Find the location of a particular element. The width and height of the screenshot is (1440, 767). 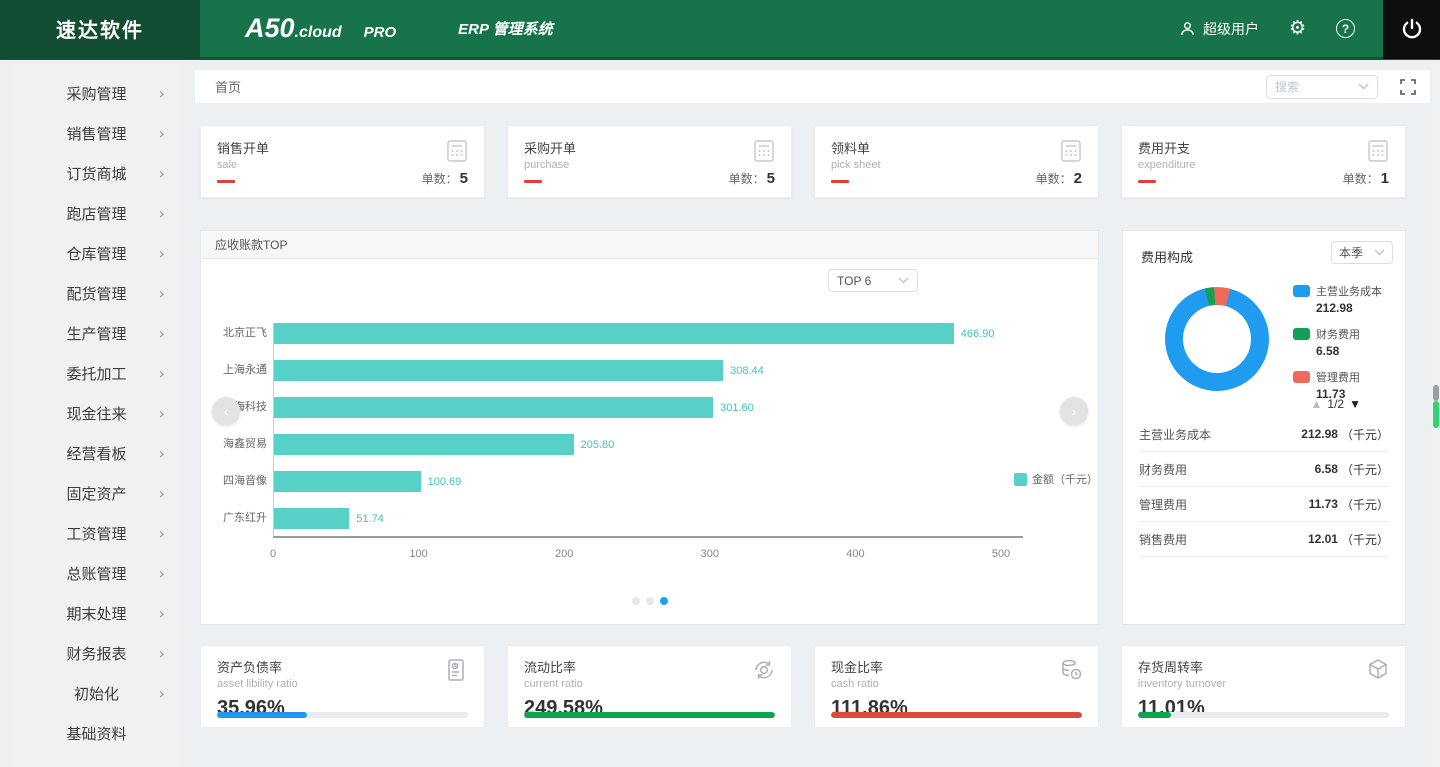

sidebar-item-cash: 现金往来 › is located at coordinates (96, 413).